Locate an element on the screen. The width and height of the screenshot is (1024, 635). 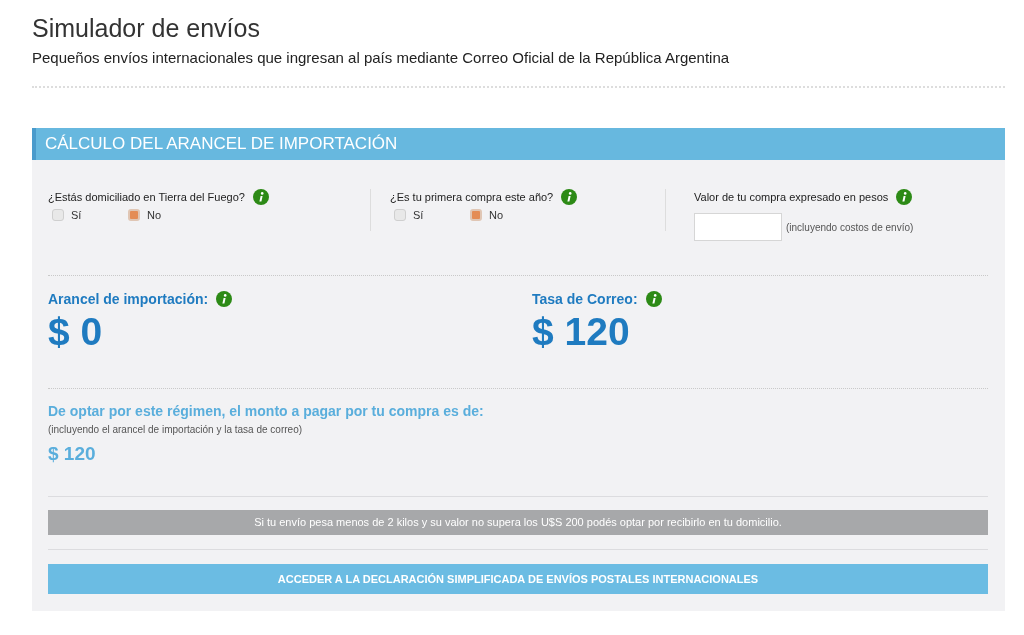
notice-bar: Si tu envío pesa menos de 2 kilos y su valor no supera los U$S 200 podés optar por recibirlo en tu domicilio. is located at coordinates (518, 522).